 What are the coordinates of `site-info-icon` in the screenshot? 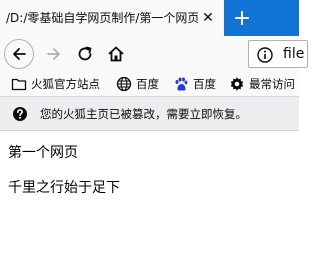 It's located at (265, 55).